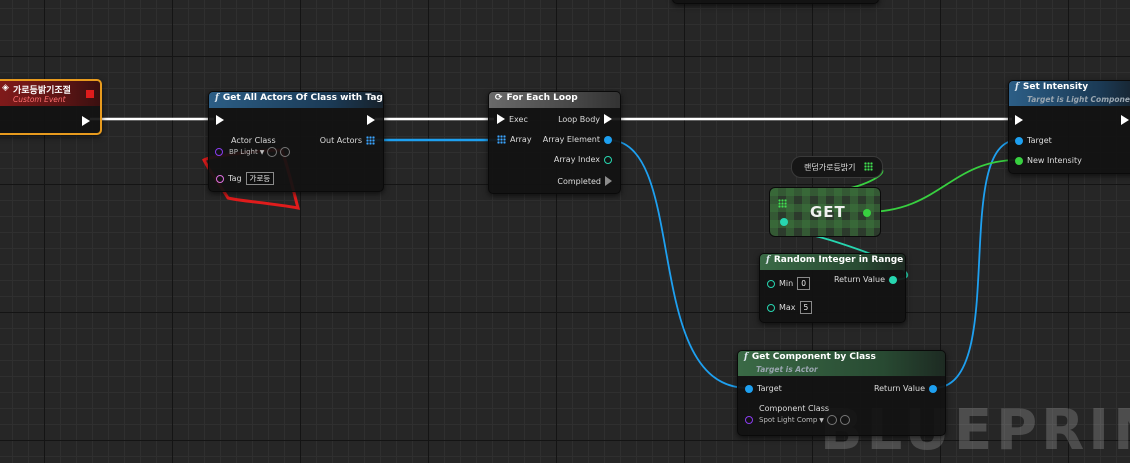 This screenshot has width=1130, height=463. Describe the element at coordinates (749, 420) in the screenshot. I see `component-class-pin-icon` at that location.